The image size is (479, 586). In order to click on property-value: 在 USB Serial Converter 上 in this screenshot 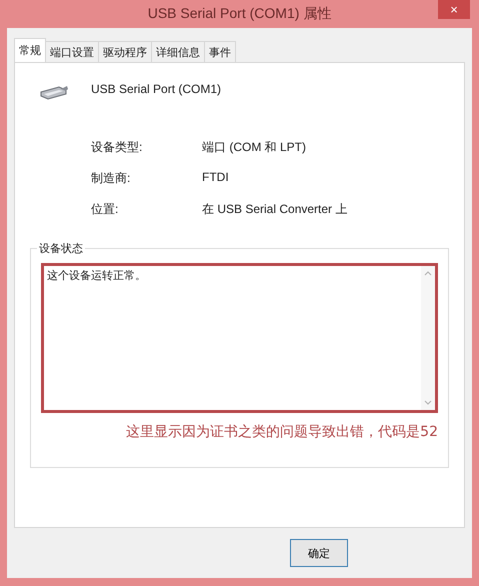, I will do `click(275, 209)`.